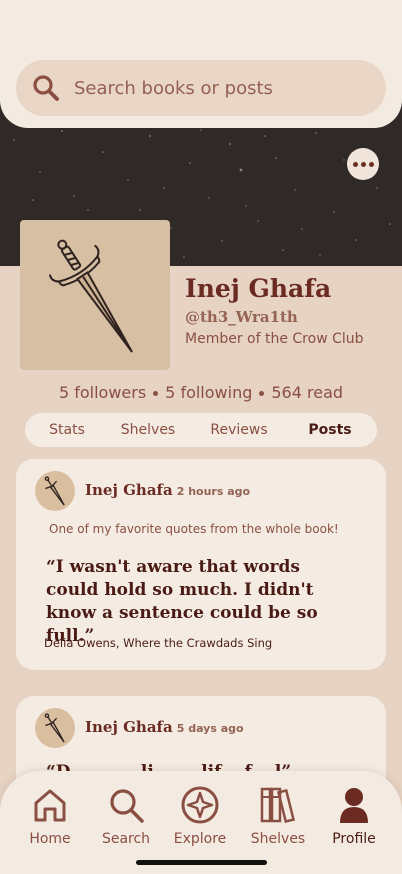 The height and width of the screenshot is (874, 402). I want to click on nav-label: Shelves, so click(278, 839).